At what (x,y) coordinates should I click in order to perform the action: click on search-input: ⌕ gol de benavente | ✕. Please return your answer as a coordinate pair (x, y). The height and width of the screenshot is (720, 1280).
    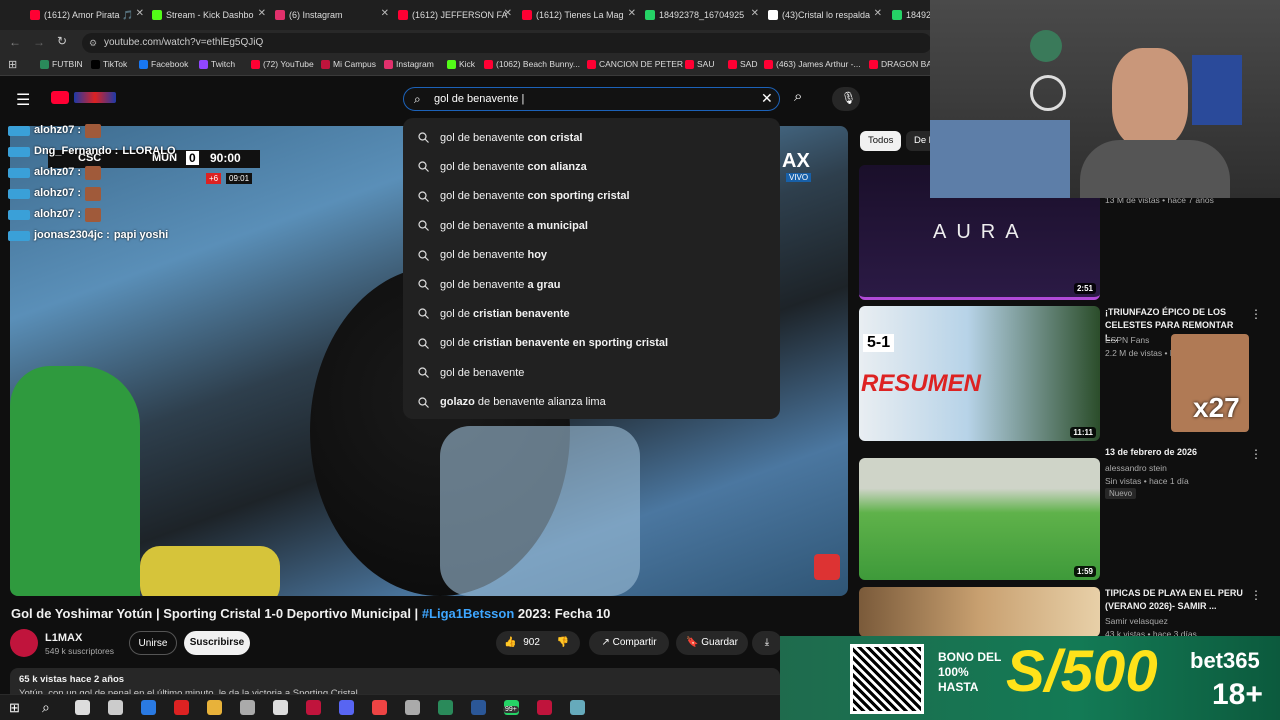
    Looking at the image, I should click on (591, 99).